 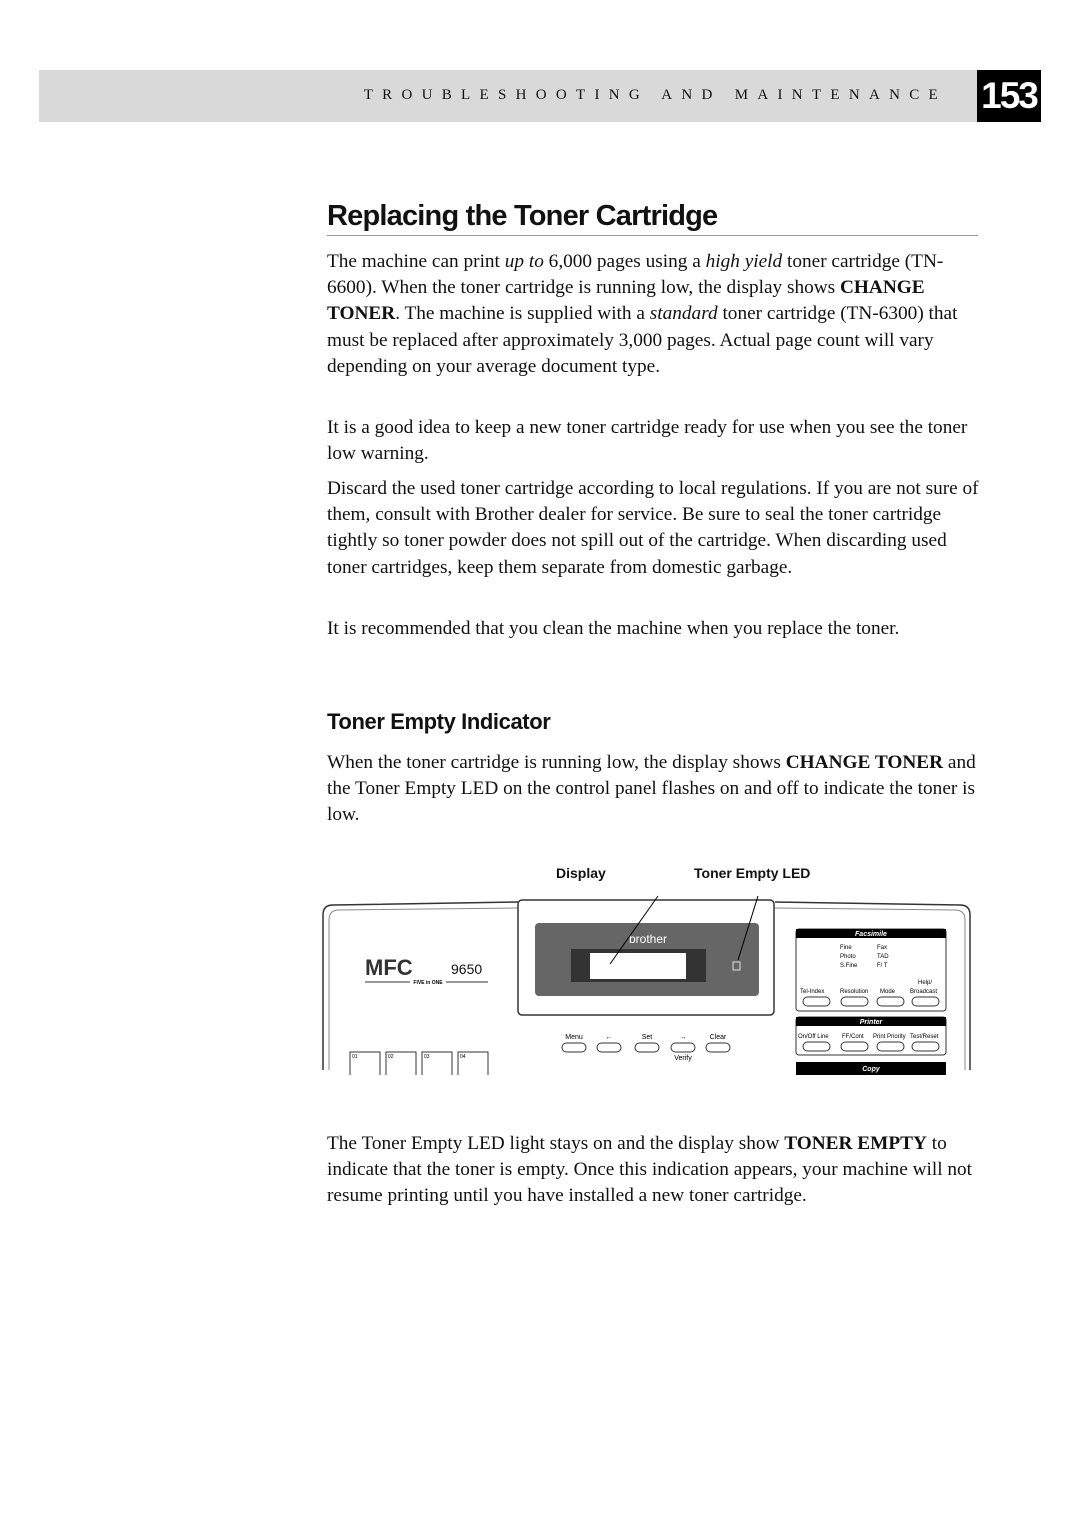 What do you see at coordinates (647, 1037) in the screenshot?
I see `svg-text: Set` at bounding box center [647, 1037].